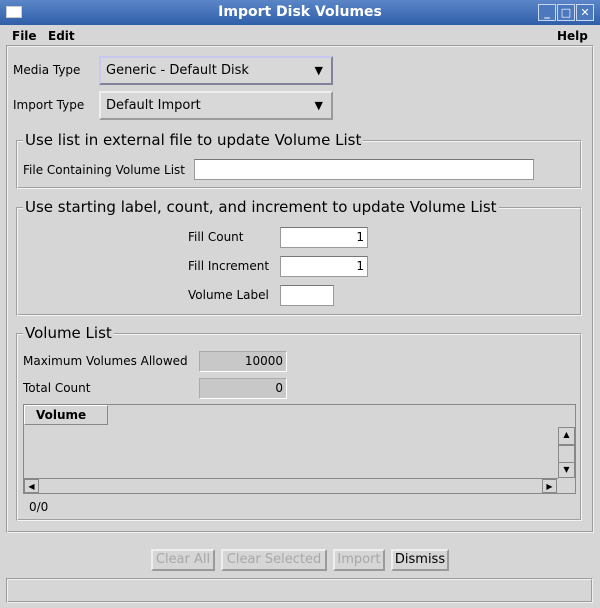  What do you see at coordinates (547, 12) in the screenshot?
I see `minimize-icon: _` at bounding box center [547, 12].